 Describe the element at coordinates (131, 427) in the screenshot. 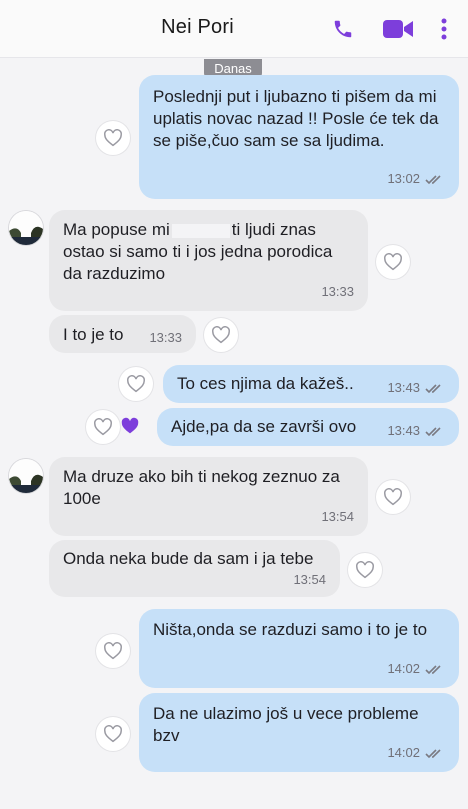

I see `heart-reaction-icon` at that location.